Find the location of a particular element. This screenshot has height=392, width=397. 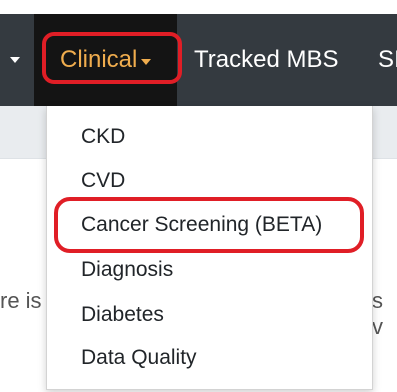

dropdown-item-cvd: CVD is located at coordinates (103, 181).